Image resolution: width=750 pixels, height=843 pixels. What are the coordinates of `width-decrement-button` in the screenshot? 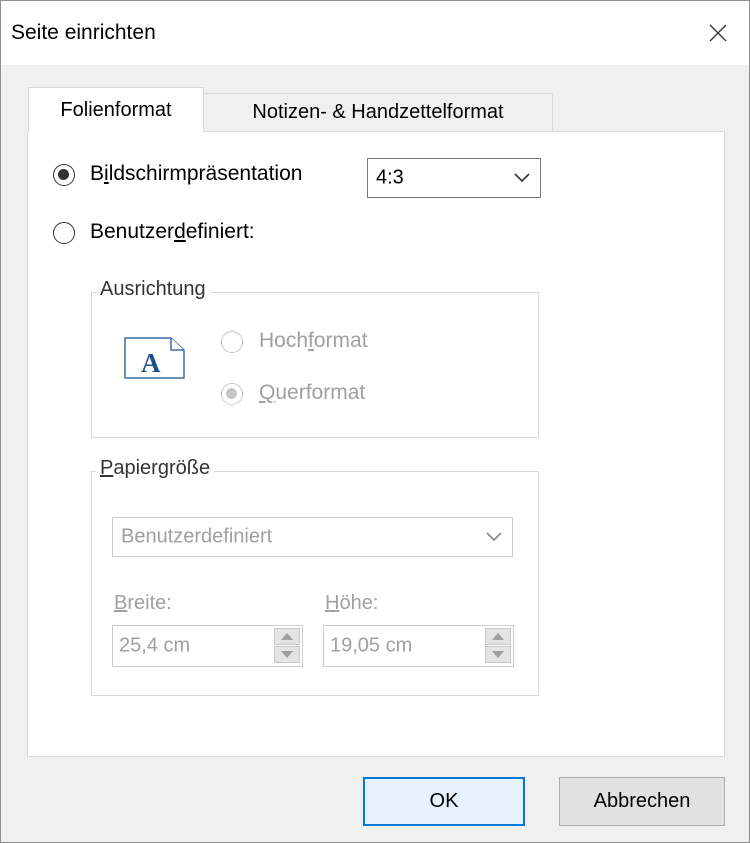 It's located at (287, 654).